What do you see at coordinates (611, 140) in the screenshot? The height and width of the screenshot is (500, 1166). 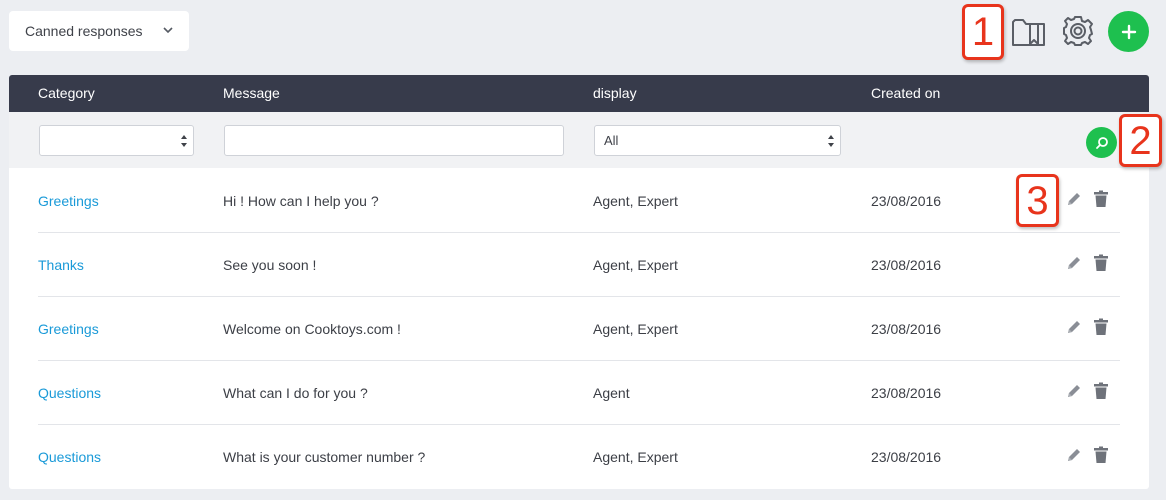 I see `display-filter-value: All` at bounding box center [611, 140].